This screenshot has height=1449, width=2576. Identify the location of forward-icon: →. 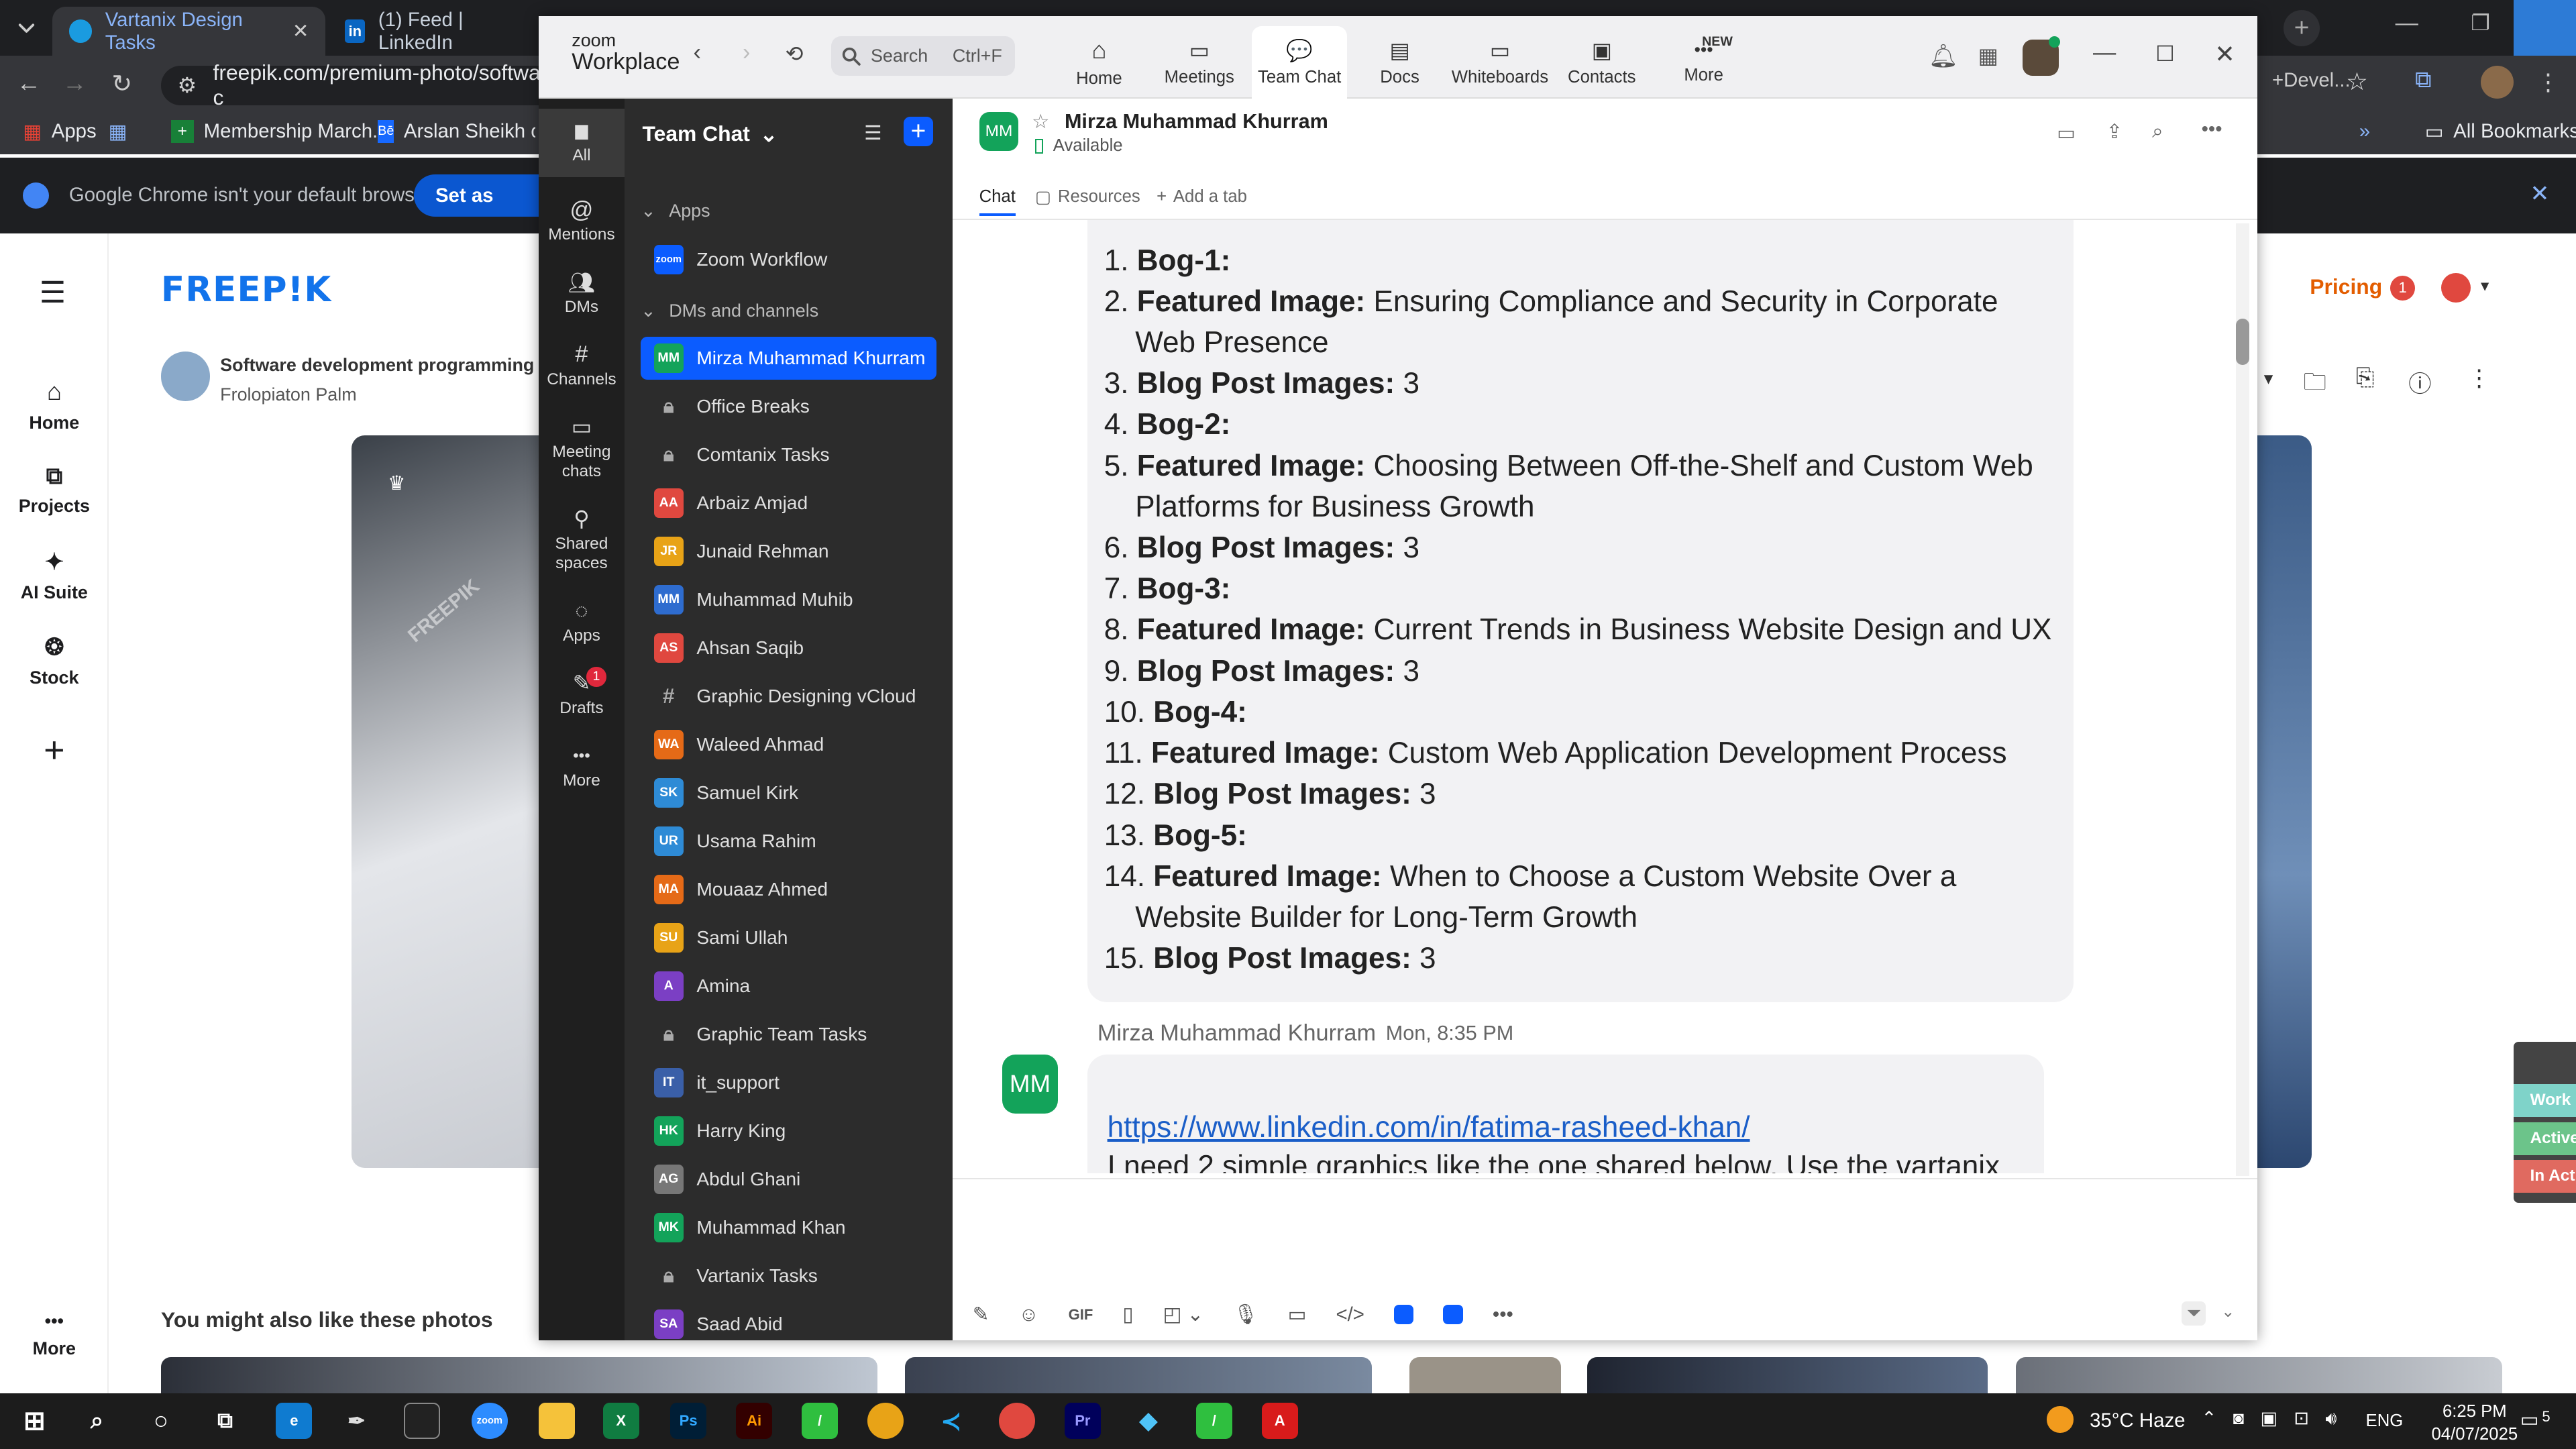
(74, 83).